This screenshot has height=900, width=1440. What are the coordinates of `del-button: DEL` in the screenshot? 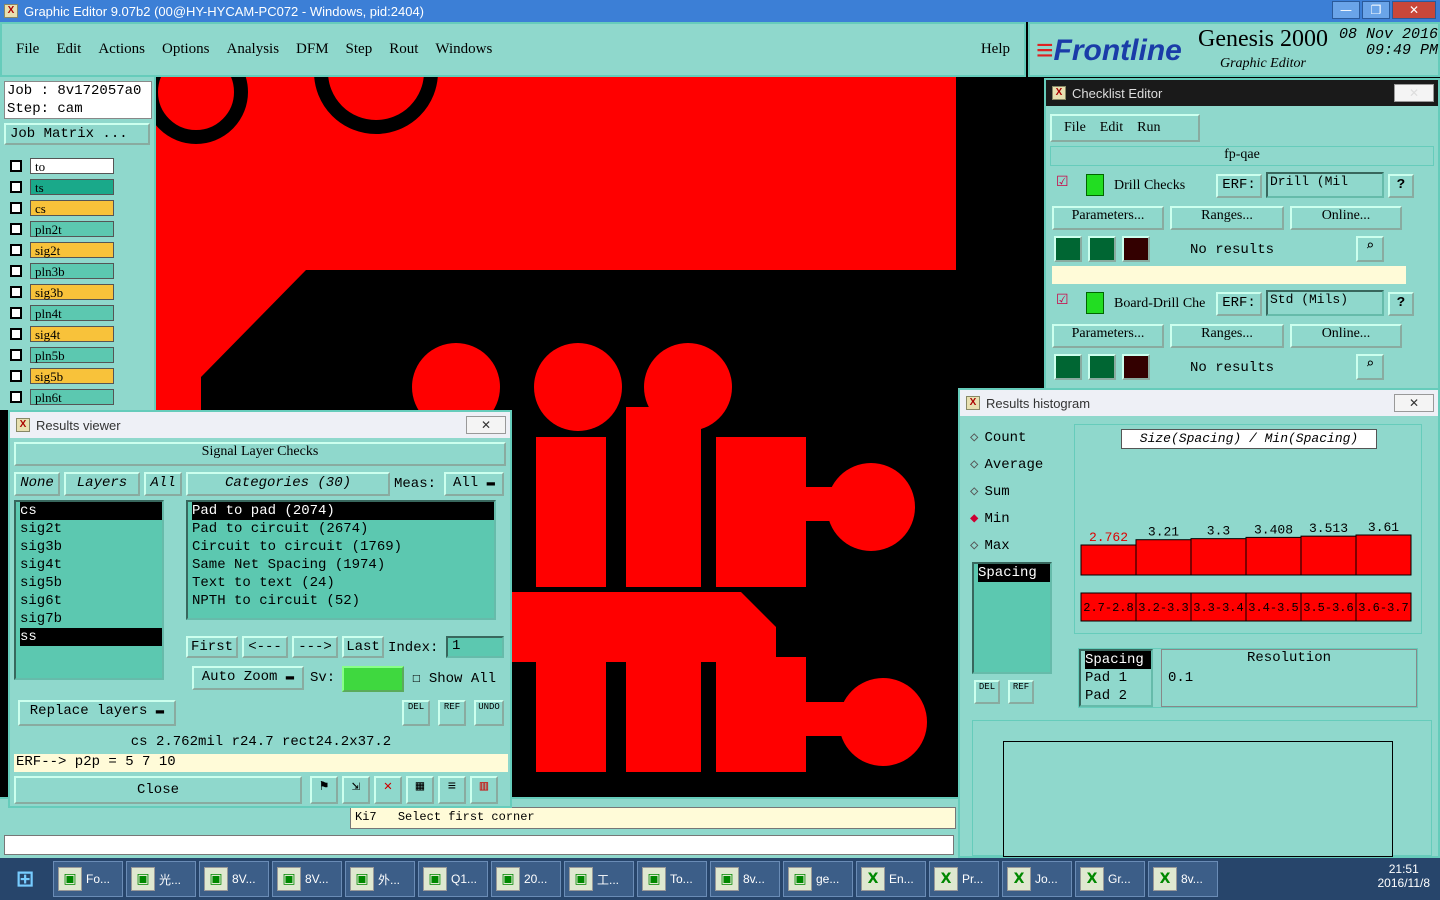 It's located at (416, 713).